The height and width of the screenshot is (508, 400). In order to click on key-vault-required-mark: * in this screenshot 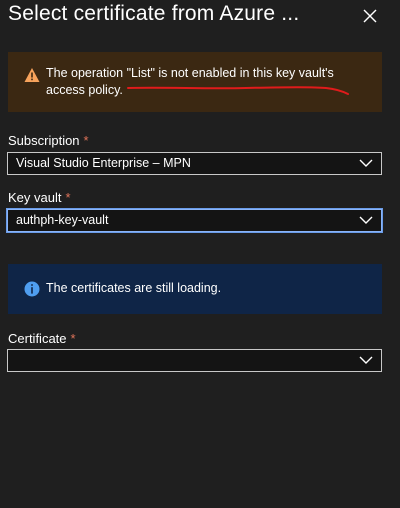, I will do `click(68, 197)`.